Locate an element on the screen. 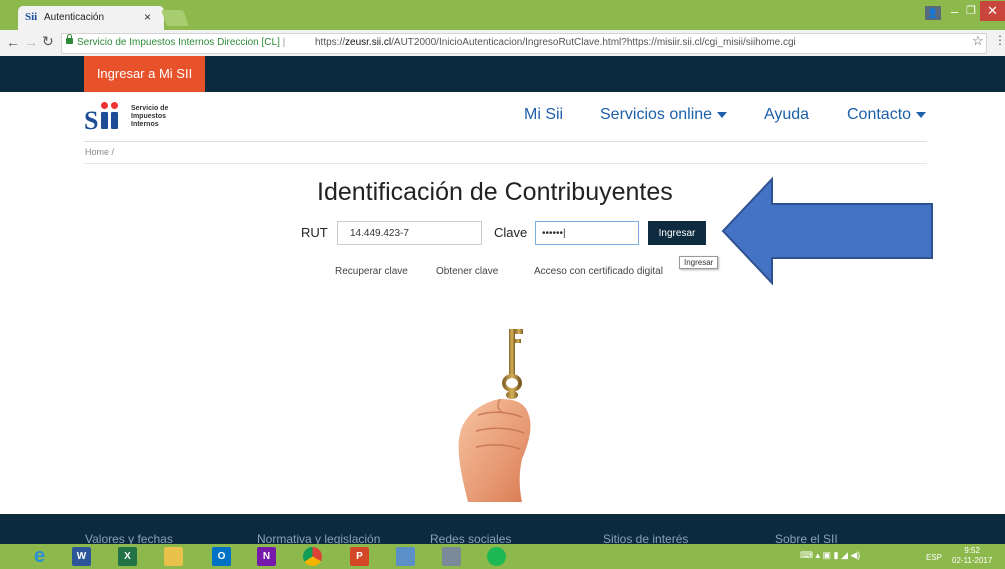  lock-icon is located at coordinates (69, 39).